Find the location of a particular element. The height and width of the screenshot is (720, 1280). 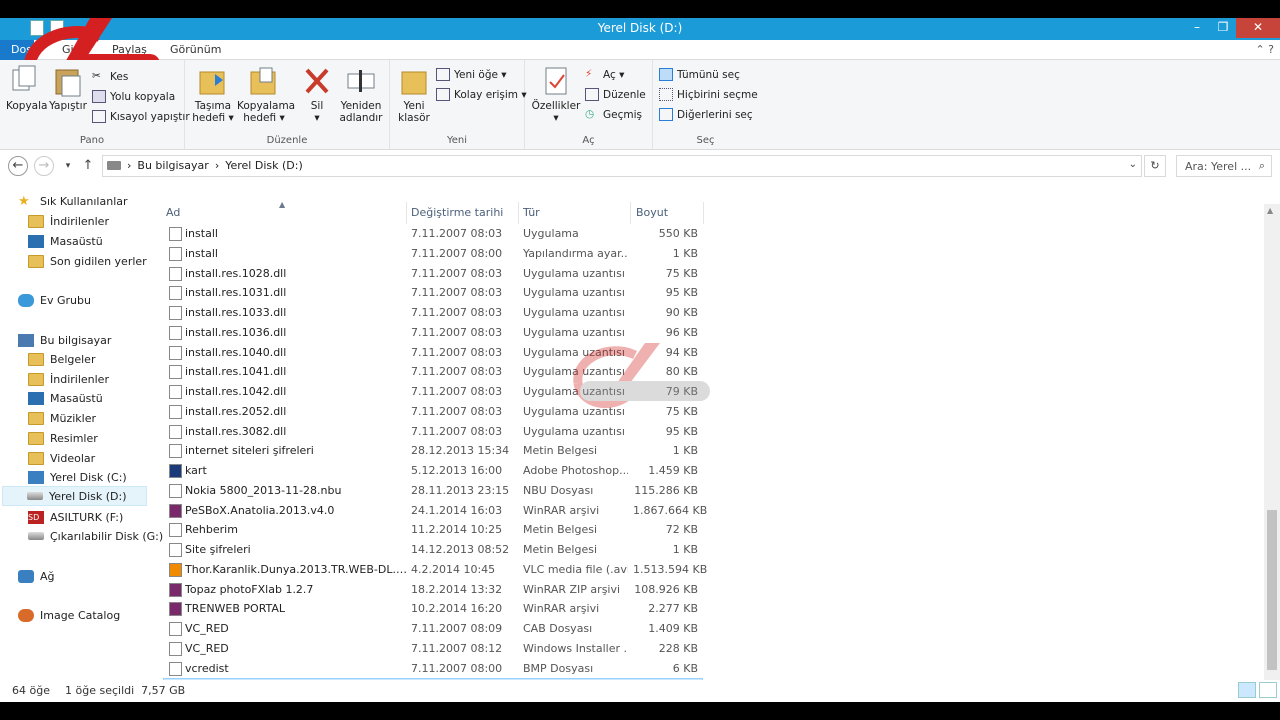

nav-recent-places: Son gidilen yerler is located at coordinates (104, 261).